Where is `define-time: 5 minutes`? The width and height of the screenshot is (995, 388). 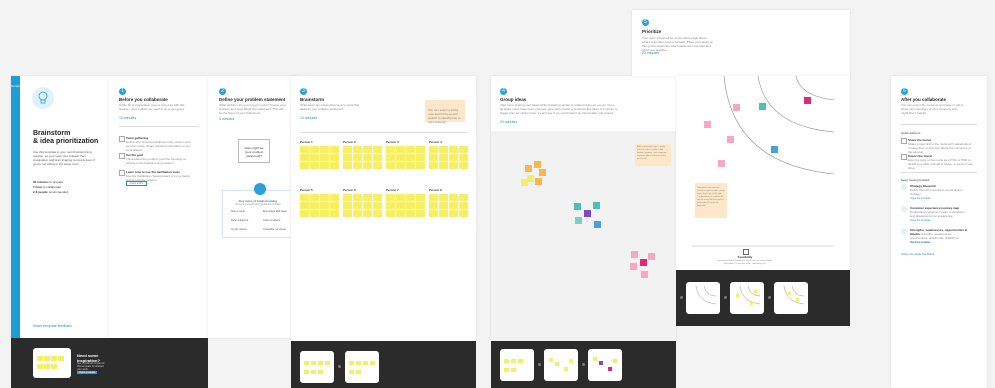 define-time: 5 minutes is located at coordinates (227, 119).